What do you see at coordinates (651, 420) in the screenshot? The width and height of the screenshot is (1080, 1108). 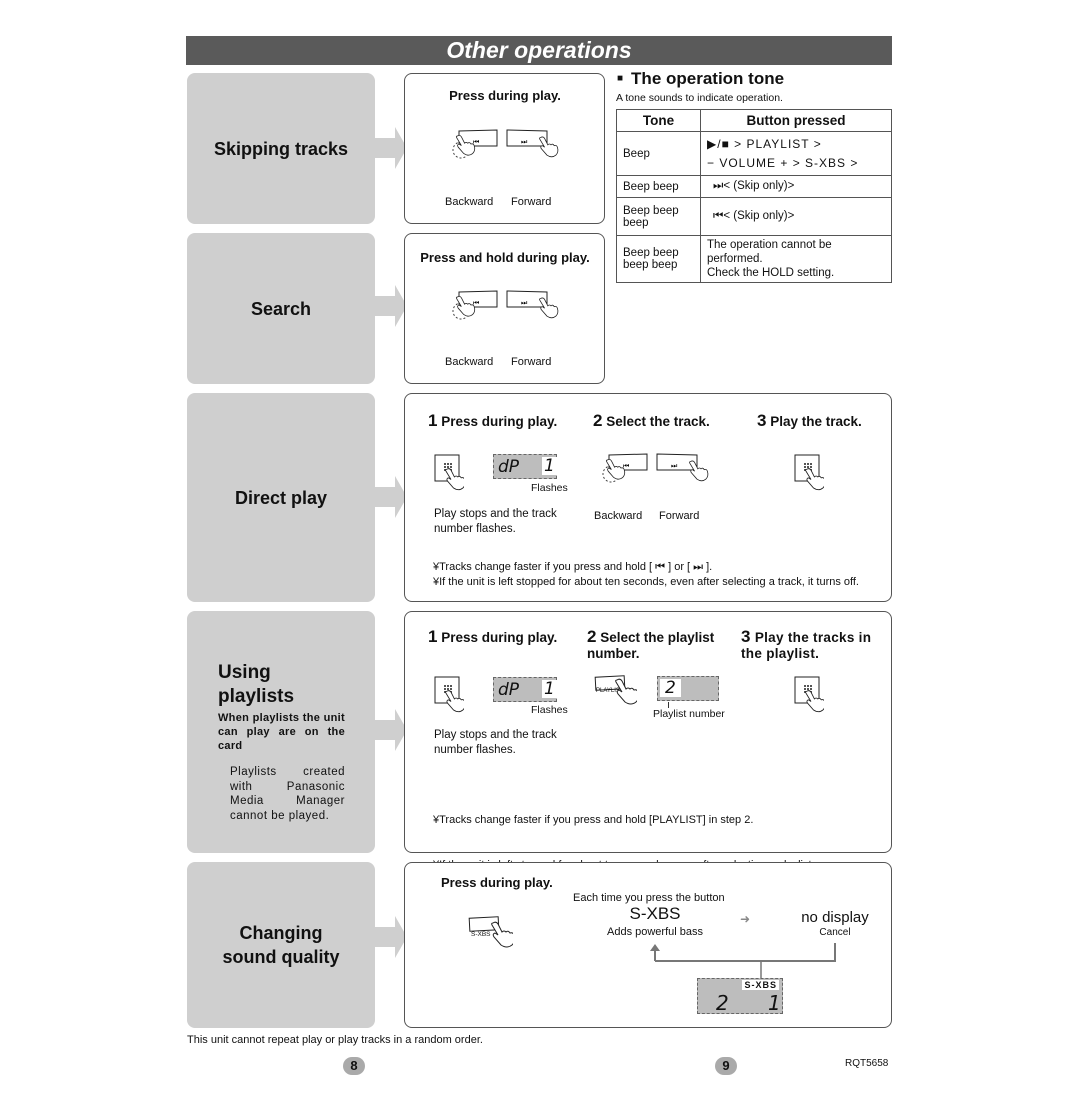 I see `step-2: 2 Select the track.` at bounding box center [651, 420].